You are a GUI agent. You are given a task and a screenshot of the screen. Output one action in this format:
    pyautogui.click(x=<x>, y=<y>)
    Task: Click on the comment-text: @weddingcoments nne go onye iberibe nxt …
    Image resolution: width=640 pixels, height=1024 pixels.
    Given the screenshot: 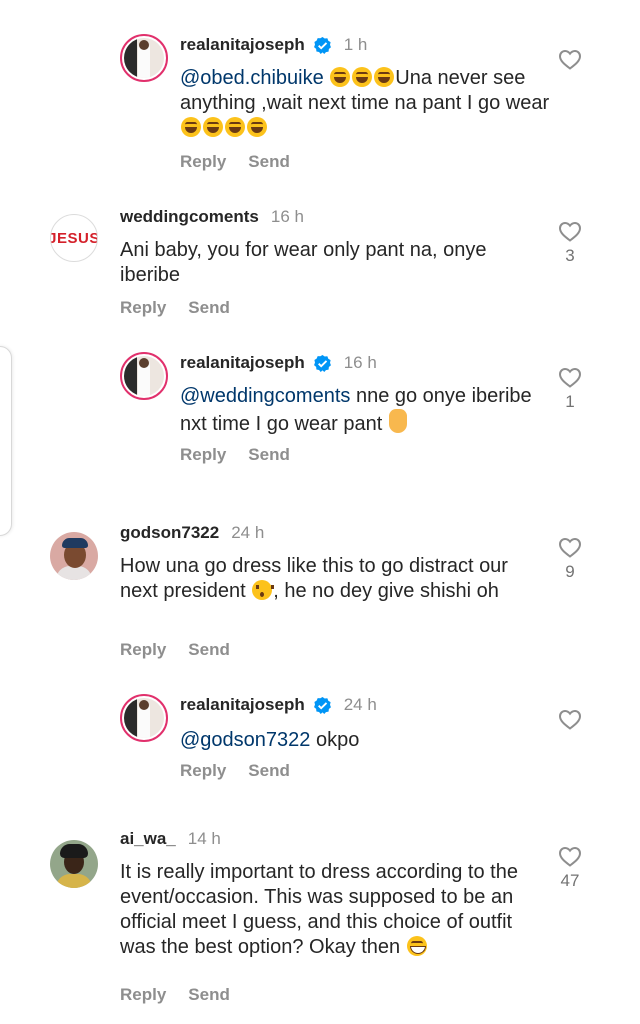 What is the action you would take?
    pyautogui.click(x=356, y=410)
    